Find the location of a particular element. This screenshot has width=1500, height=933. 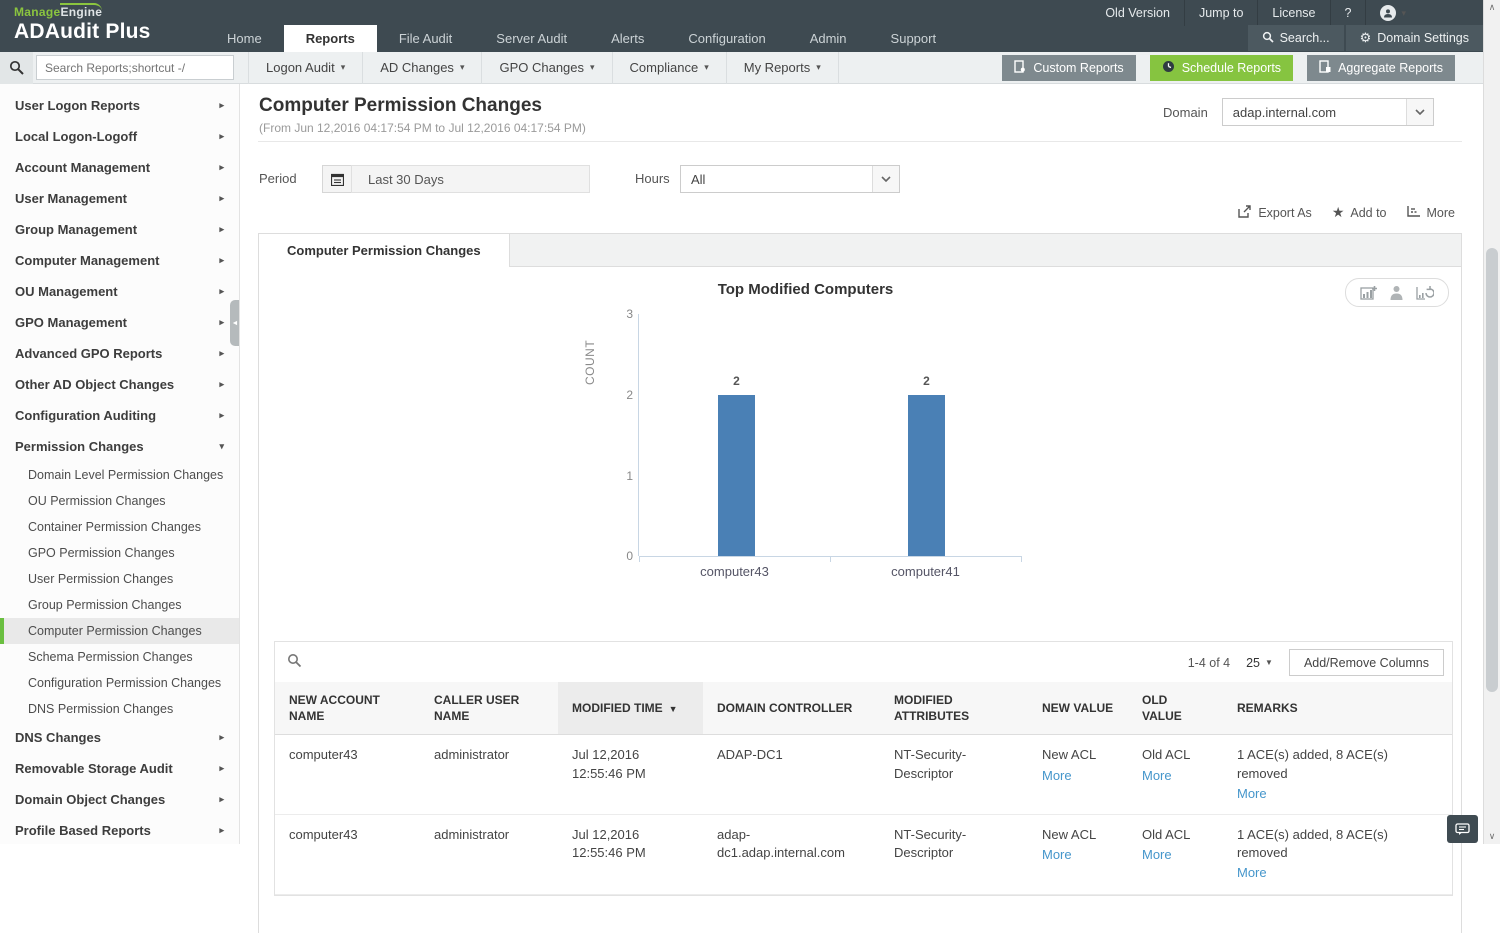

search-icon is located at coordinates (16, 67).